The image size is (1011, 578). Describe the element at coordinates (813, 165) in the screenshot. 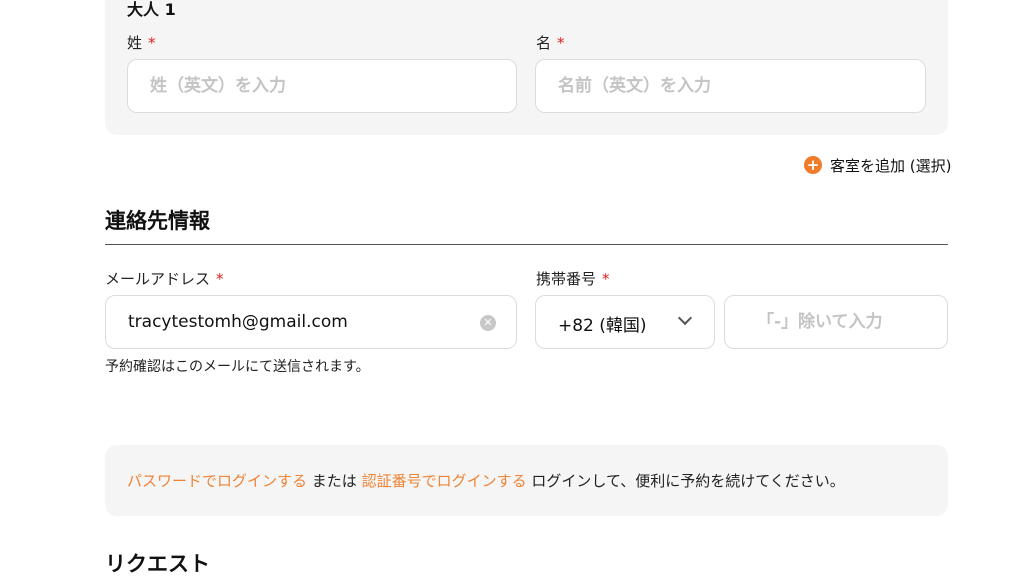

I see `plus-icon: +` at that location.